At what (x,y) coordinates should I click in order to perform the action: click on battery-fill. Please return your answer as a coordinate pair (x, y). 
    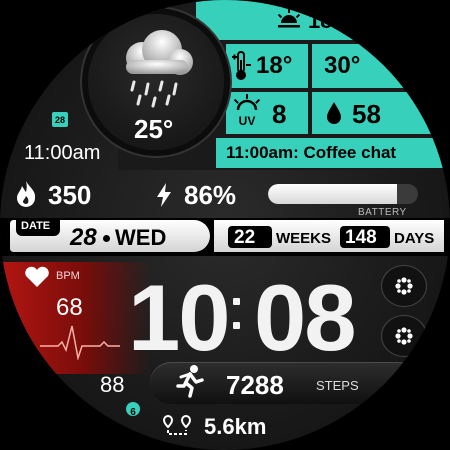
    Looking at the image, I should click on (332, 194).